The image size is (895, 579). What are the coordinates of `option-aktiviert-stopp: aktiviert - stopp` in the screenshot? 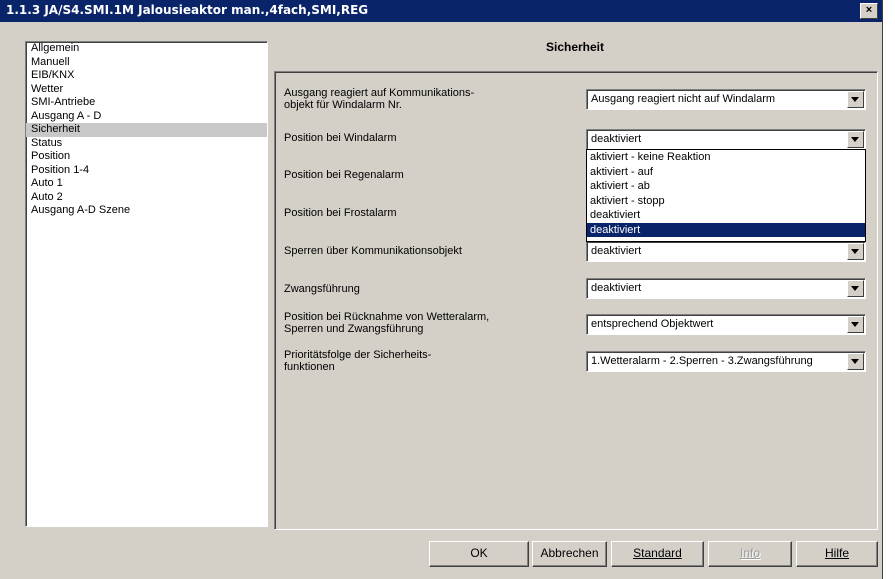 It's located at (726, 201).